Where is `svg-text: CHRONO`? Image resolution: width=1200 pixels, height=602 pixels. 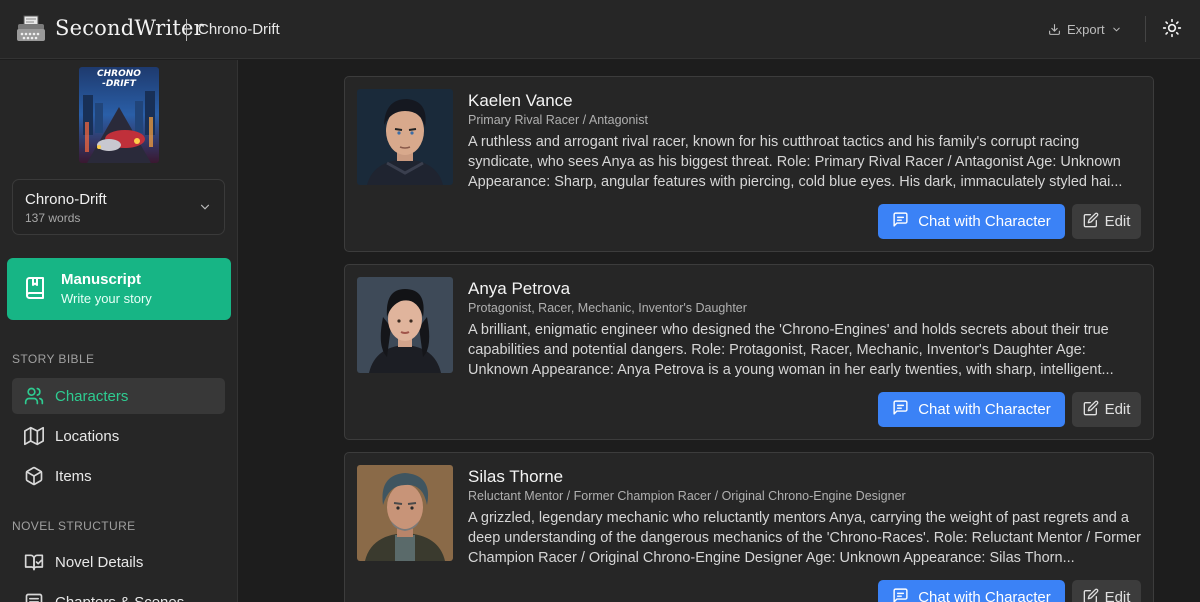 svg-text: CHRONO is located at coordinates (119, 74).